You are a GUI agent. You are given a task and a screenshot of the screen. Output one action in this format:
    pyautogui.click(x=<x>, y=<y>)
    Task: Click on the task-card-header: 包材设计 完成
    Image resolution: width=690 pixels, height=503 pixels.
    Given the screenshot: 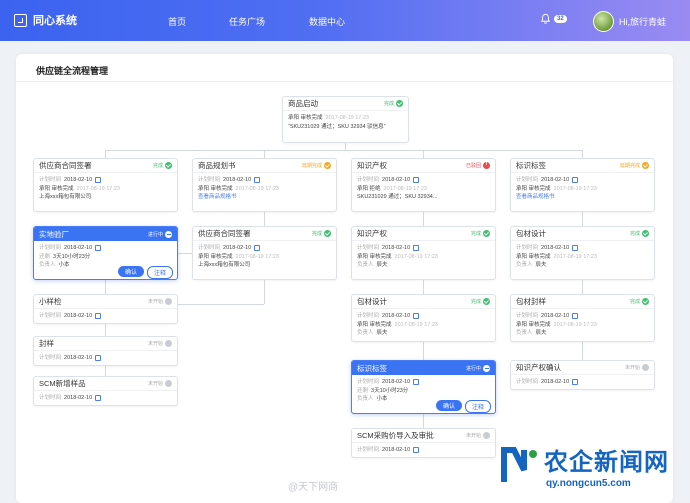 What is the action you would take?
    pyautogui.click(x=582, y=234)
    